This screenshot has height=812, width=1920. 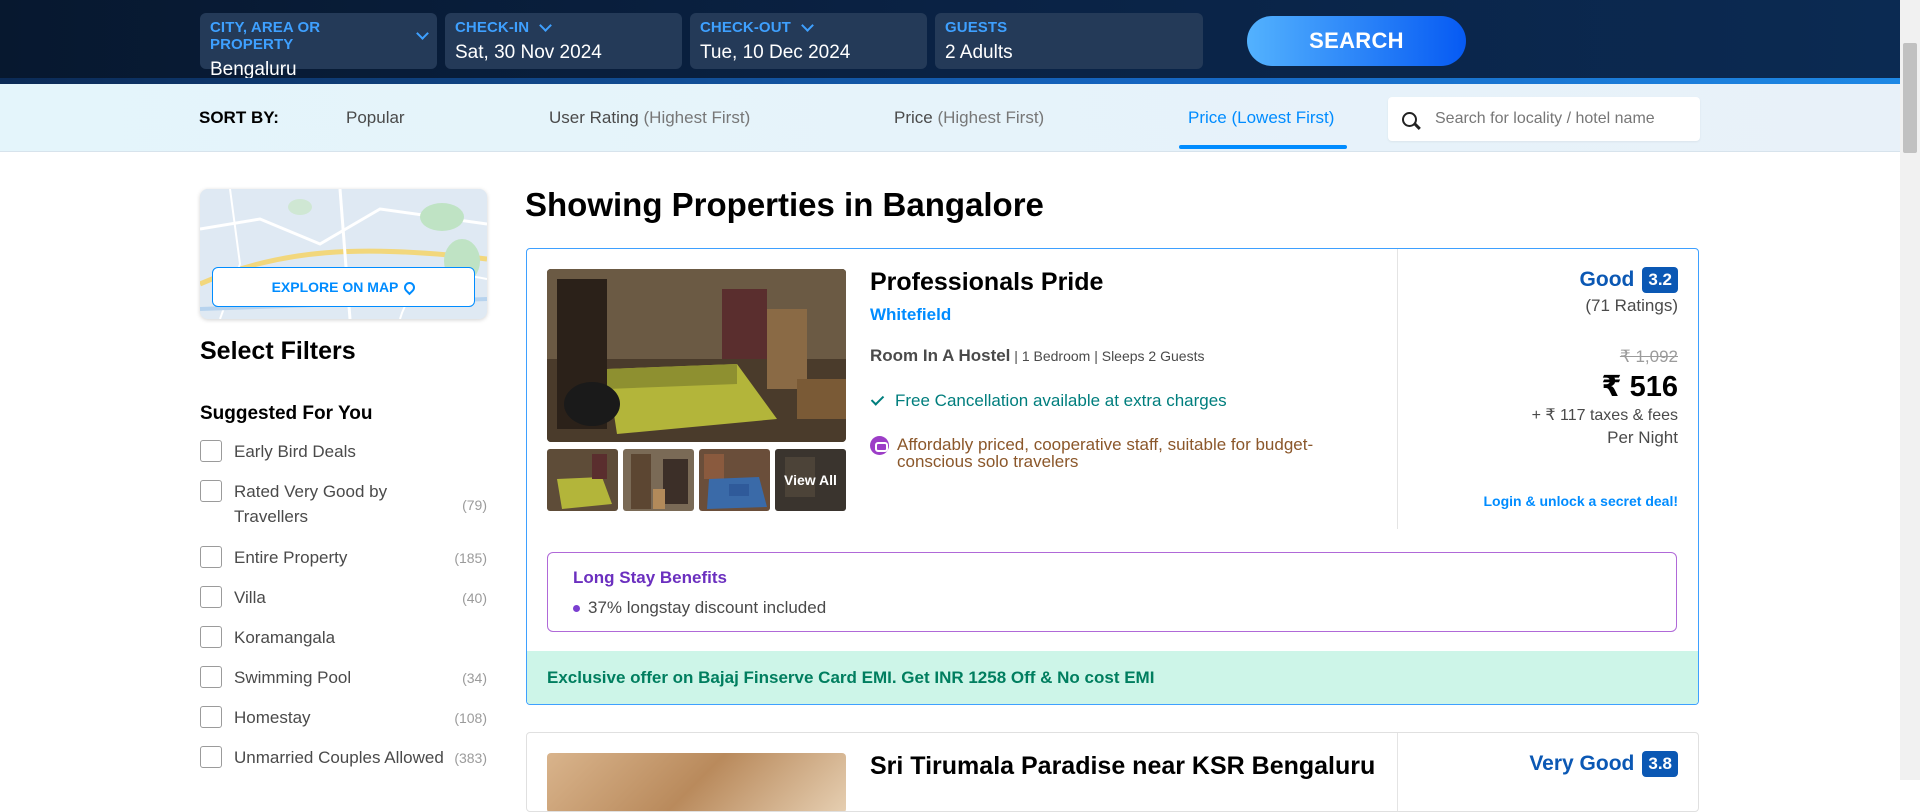 I want to click on hotel-name: Professionals Pride, so click(x=986, y=282).